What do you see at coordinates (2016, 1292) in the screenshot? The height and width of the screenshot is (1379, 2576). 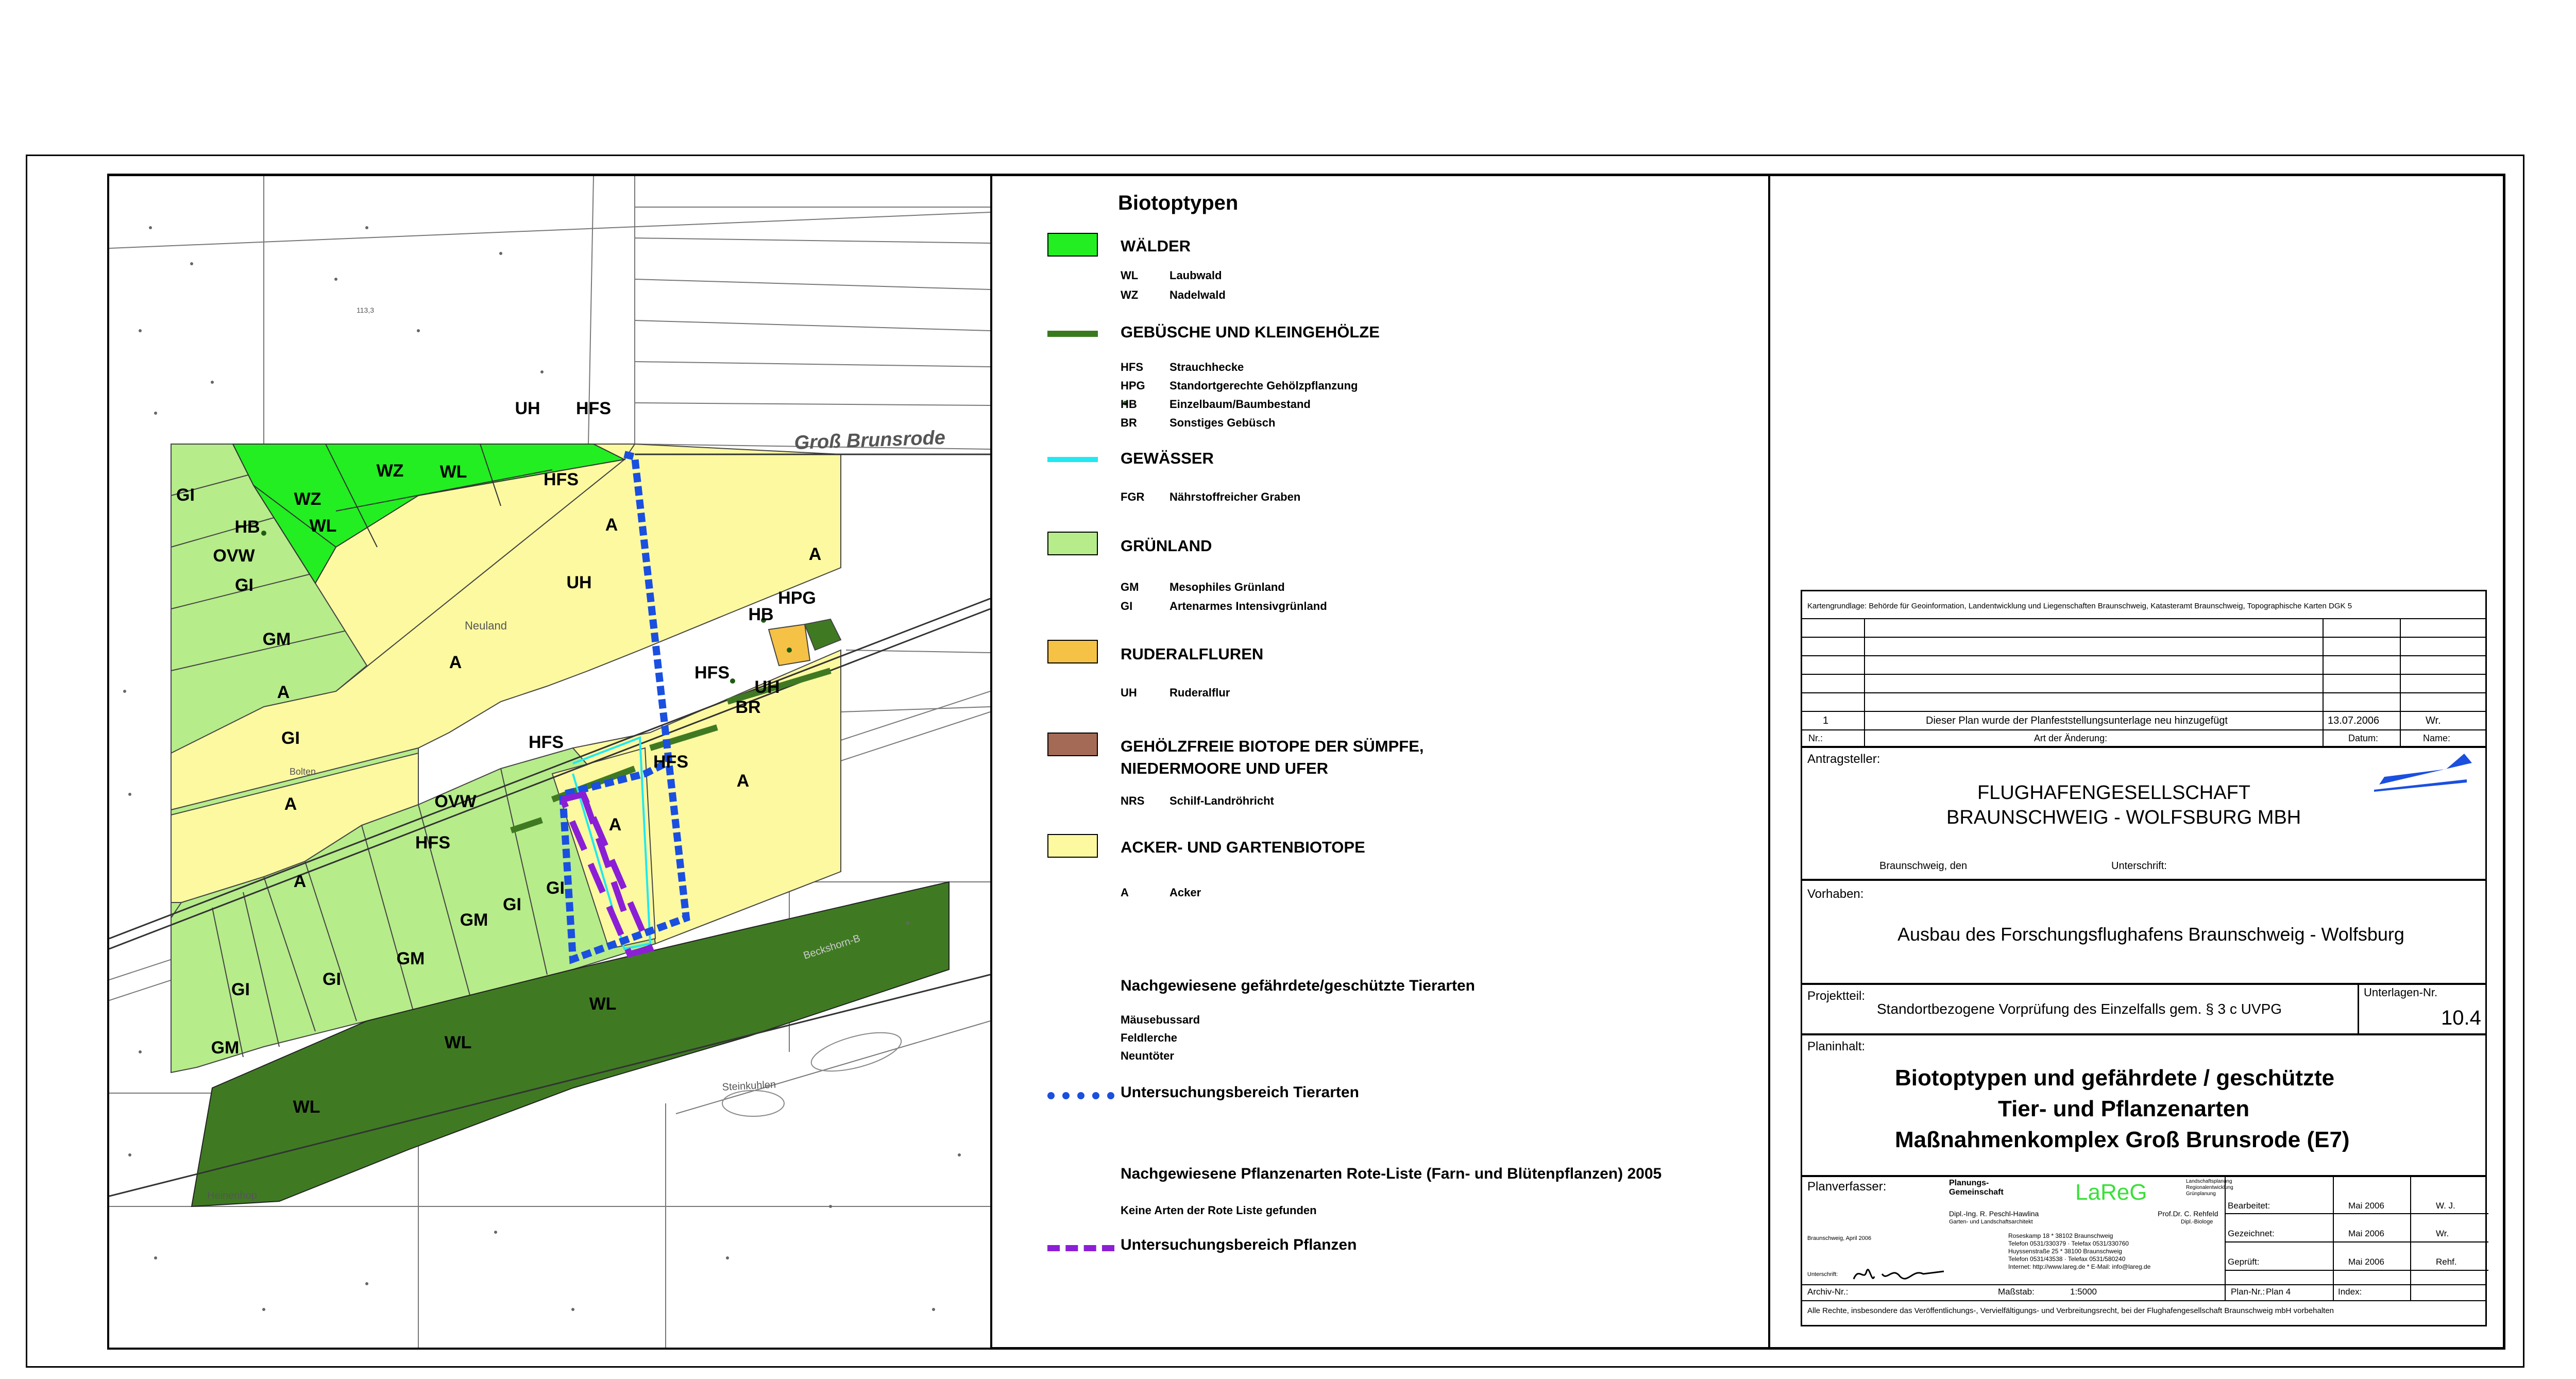 I see `massstab-label: Maßstab:` at bounding box center [2016, 1292].